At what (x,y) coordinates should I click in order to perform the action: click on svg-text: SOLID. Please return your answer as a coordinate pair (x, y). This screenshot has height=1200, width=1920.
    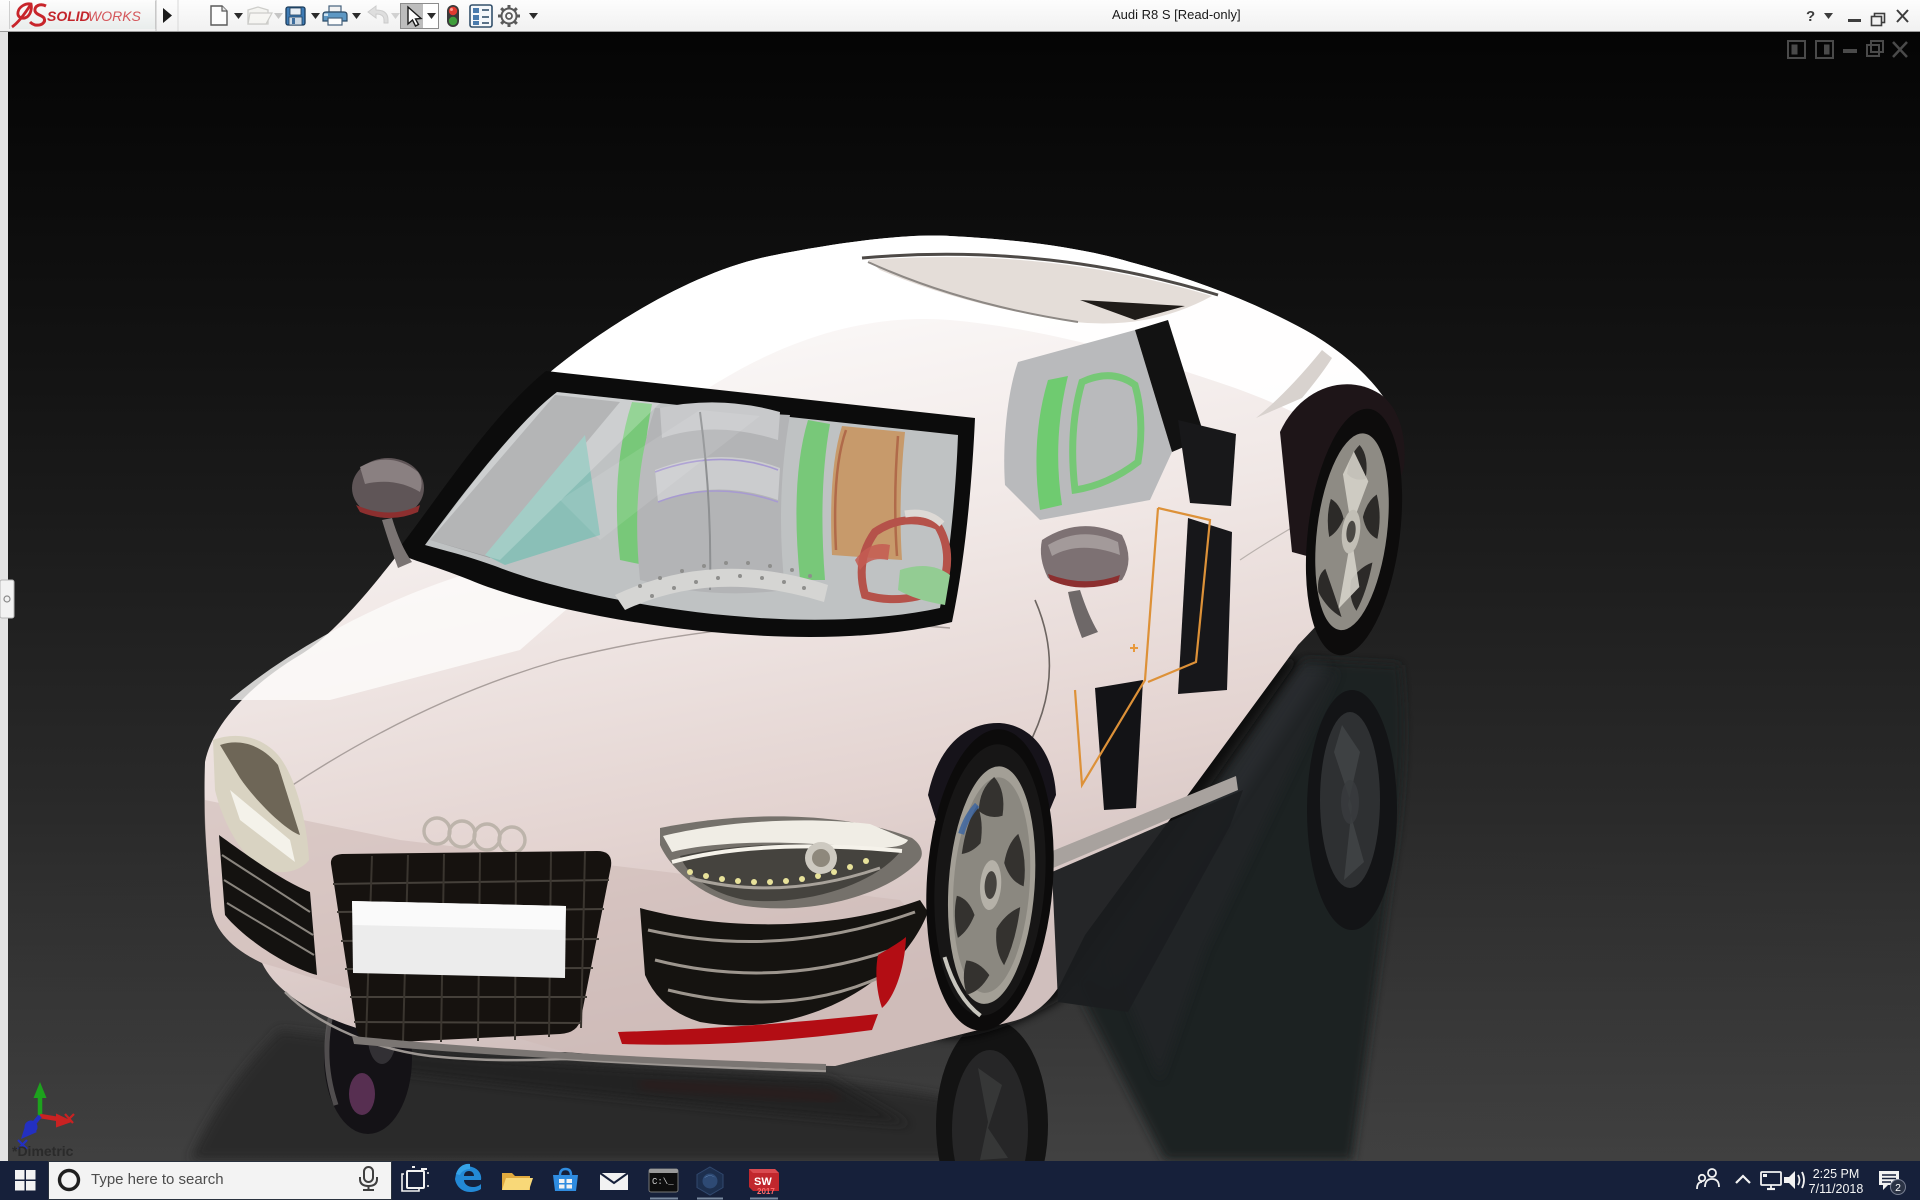
    Looking at the image, I should click on (68, 16).